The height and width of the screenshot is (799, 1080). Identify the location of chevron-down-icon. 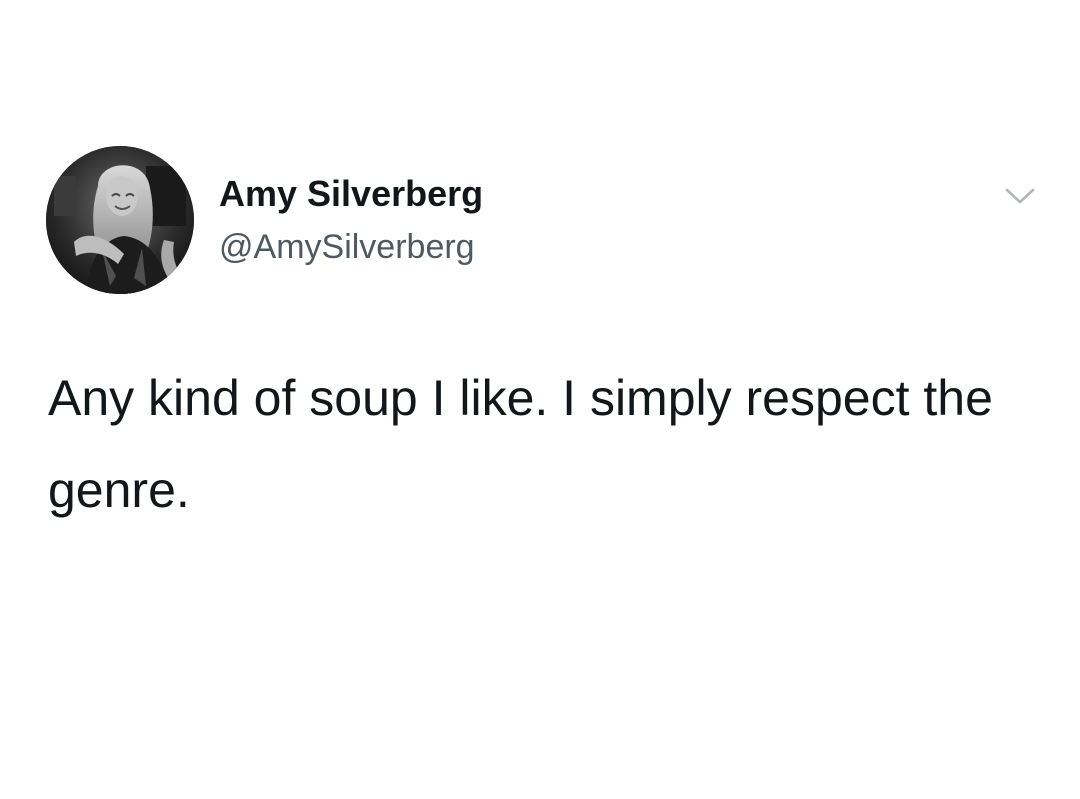
(1020, 196).